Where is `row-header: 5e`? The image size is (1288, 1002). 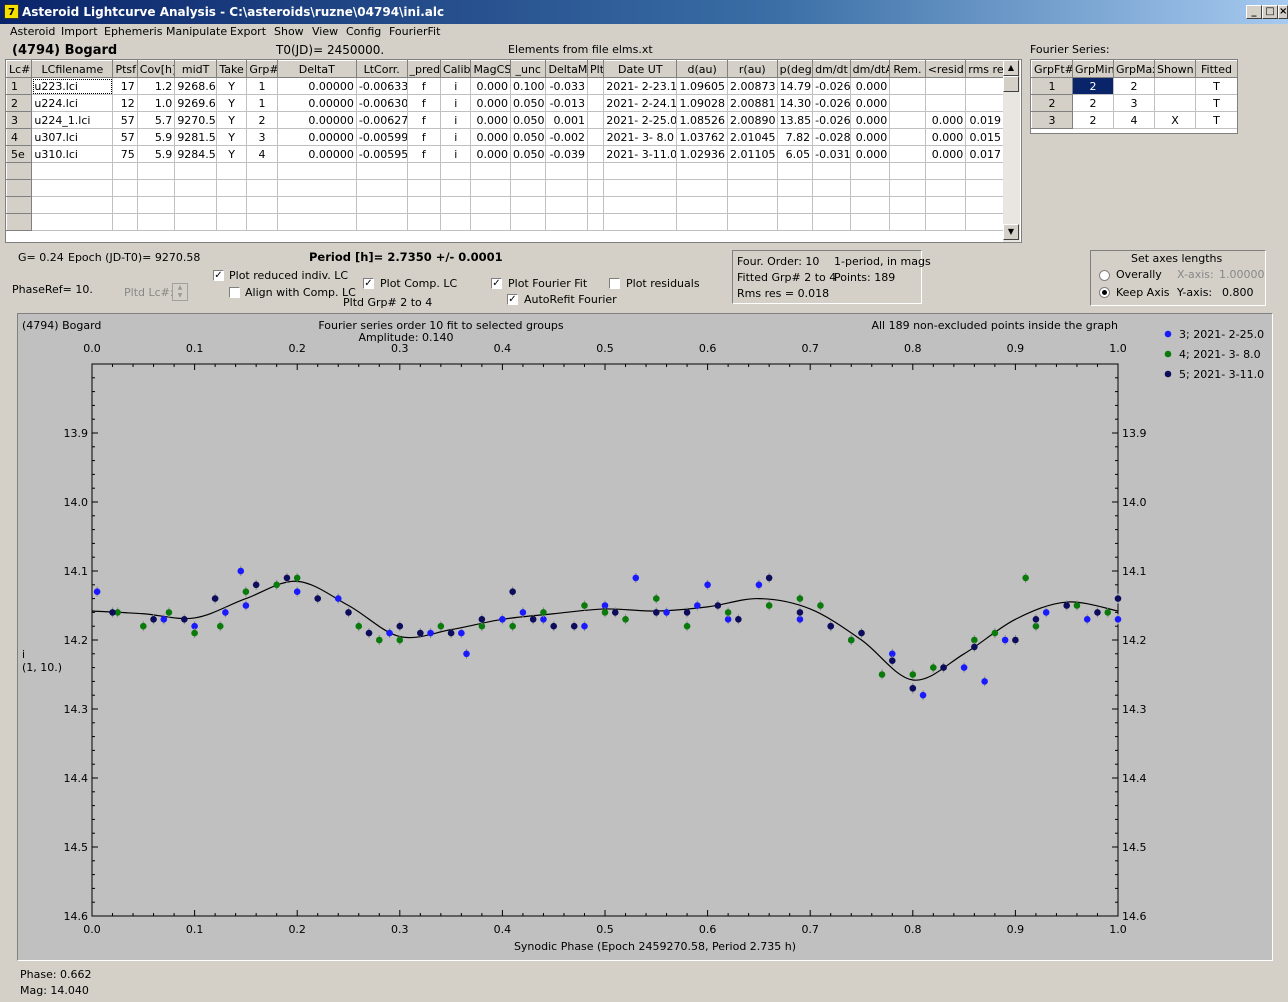 row-header: 5e is located at coordinates (19, 154).